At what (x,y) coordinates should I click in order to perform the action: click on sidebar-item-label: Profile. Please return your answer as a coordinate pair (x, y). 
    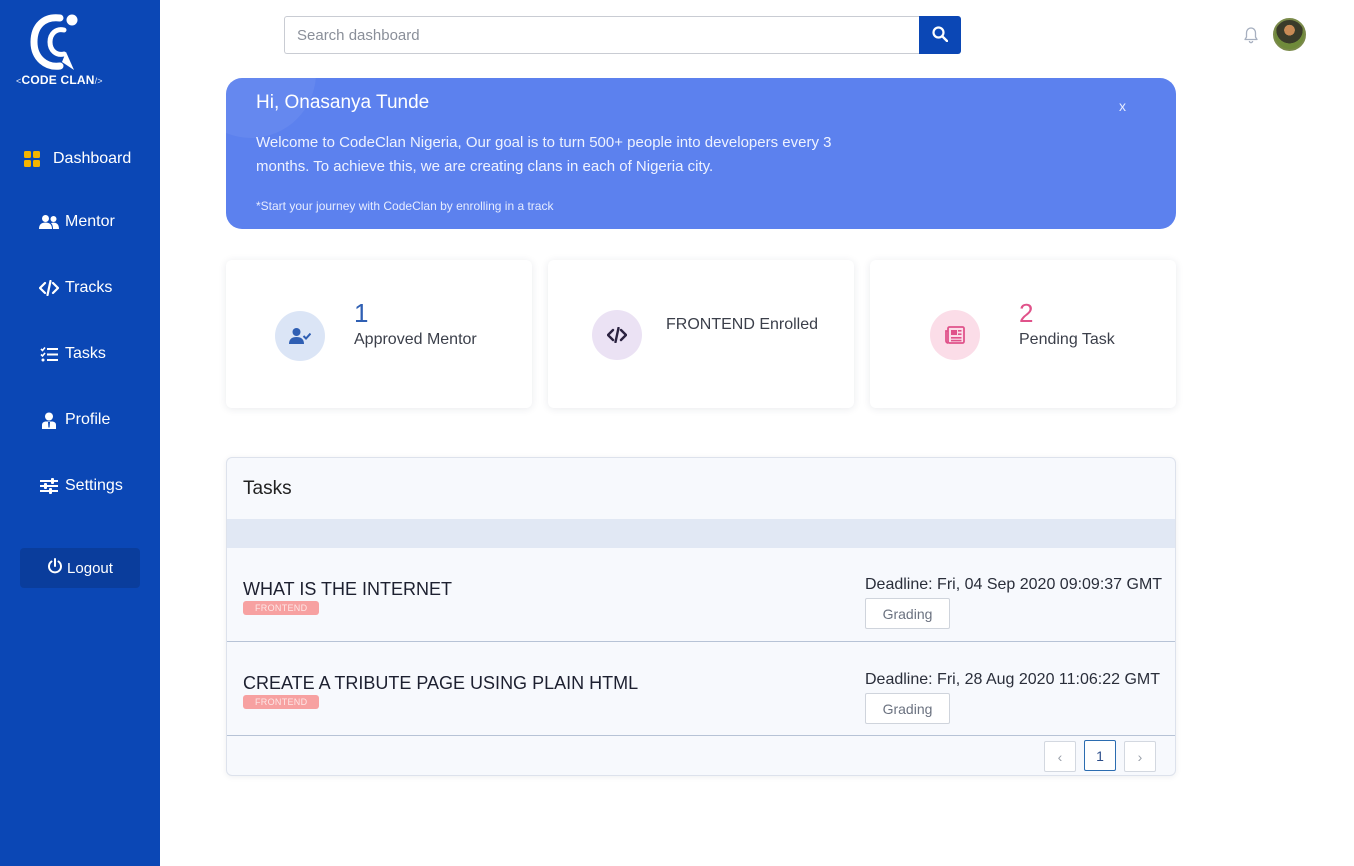
    Looking at the image, I should click on (88, 419).